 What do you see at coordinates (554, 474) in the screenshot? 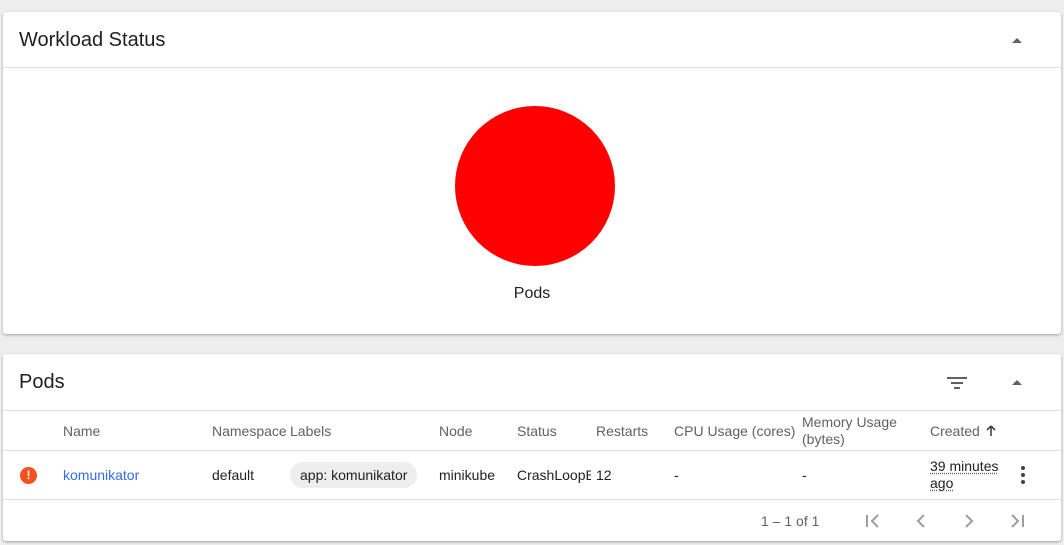
I see `pod-status: CrashLoopBackOff` at bounding box center [554, 474].